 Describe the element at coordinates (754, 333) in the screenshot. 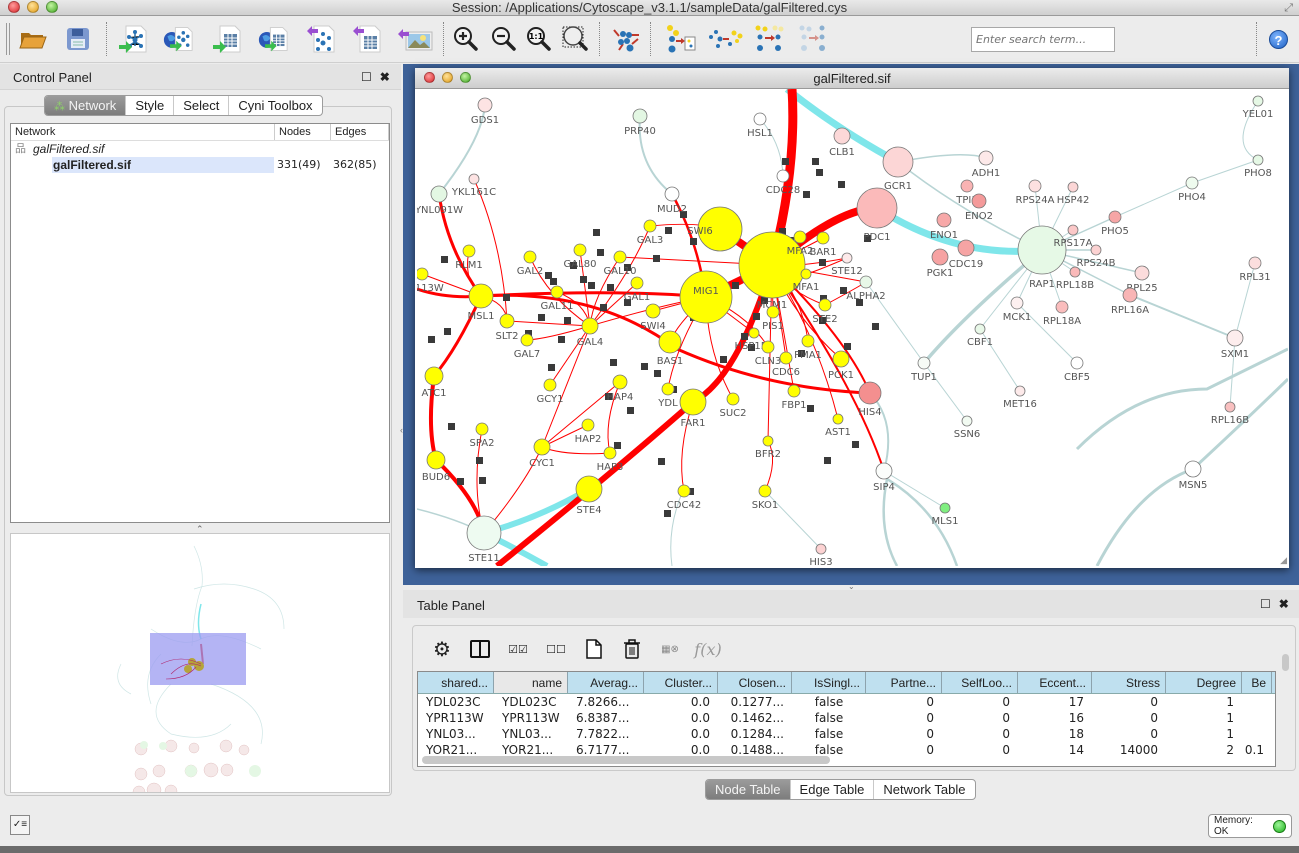

I see `node-hsp150` at that location.